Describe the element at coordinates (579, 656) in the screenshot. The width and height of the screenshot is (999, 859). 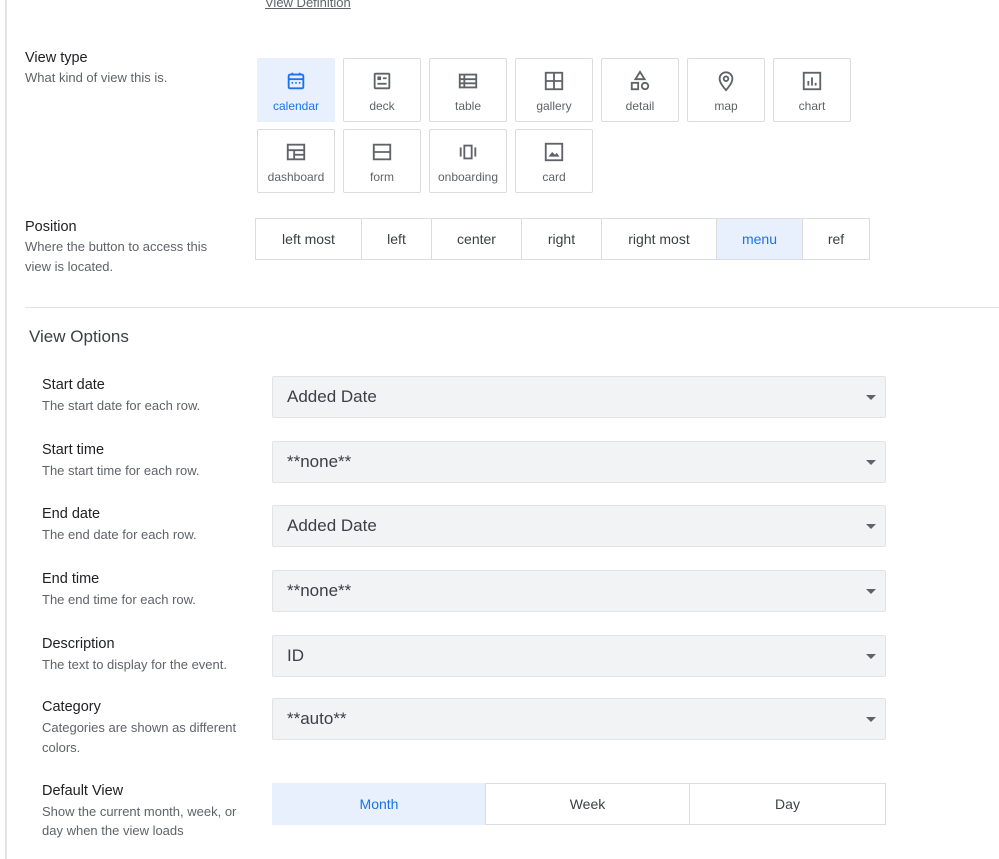
I see `description-select: ID` at that location.